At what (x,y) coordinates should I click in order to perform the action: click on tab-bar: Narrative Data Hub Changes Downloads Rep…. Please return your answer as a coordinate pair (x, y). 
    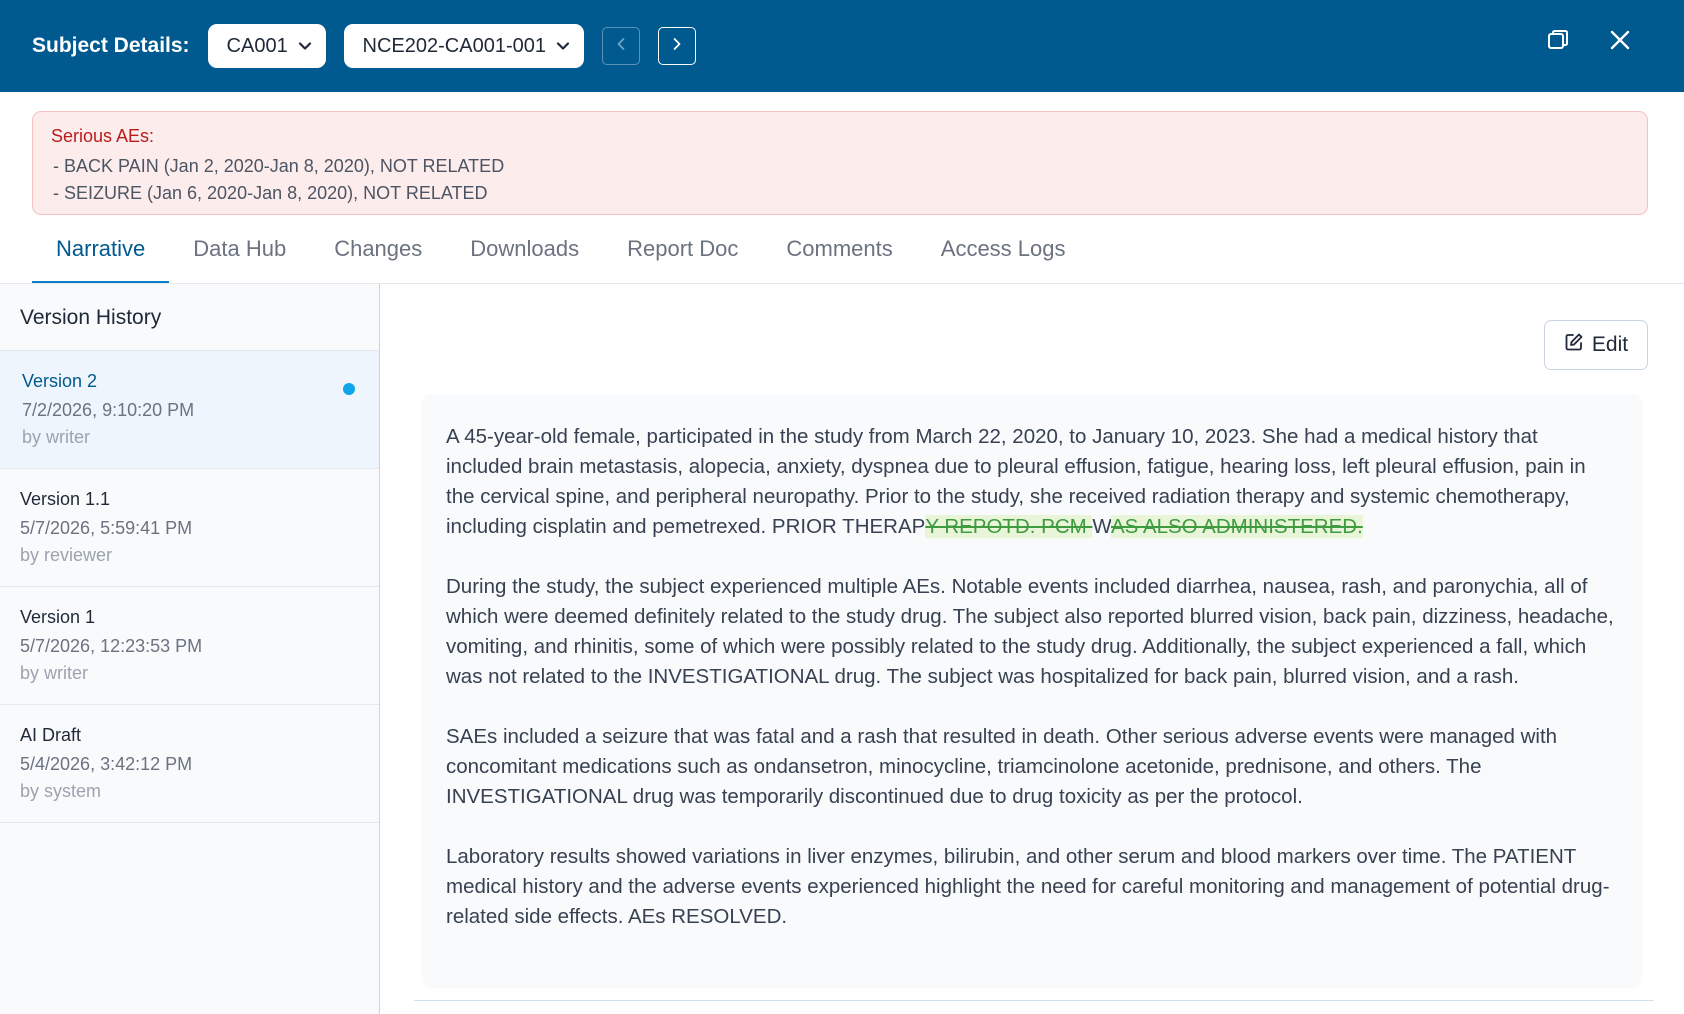
    Looking at the image, I should click on (561, 255).